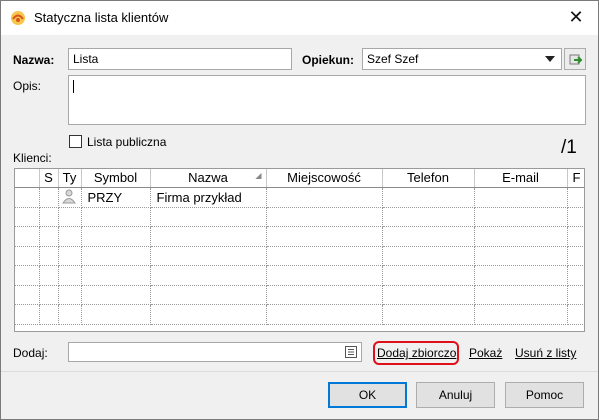 Image resolution: width=599 pixels, height=420 pixels. I want to click on close-button: ✕, so click(576, 18).